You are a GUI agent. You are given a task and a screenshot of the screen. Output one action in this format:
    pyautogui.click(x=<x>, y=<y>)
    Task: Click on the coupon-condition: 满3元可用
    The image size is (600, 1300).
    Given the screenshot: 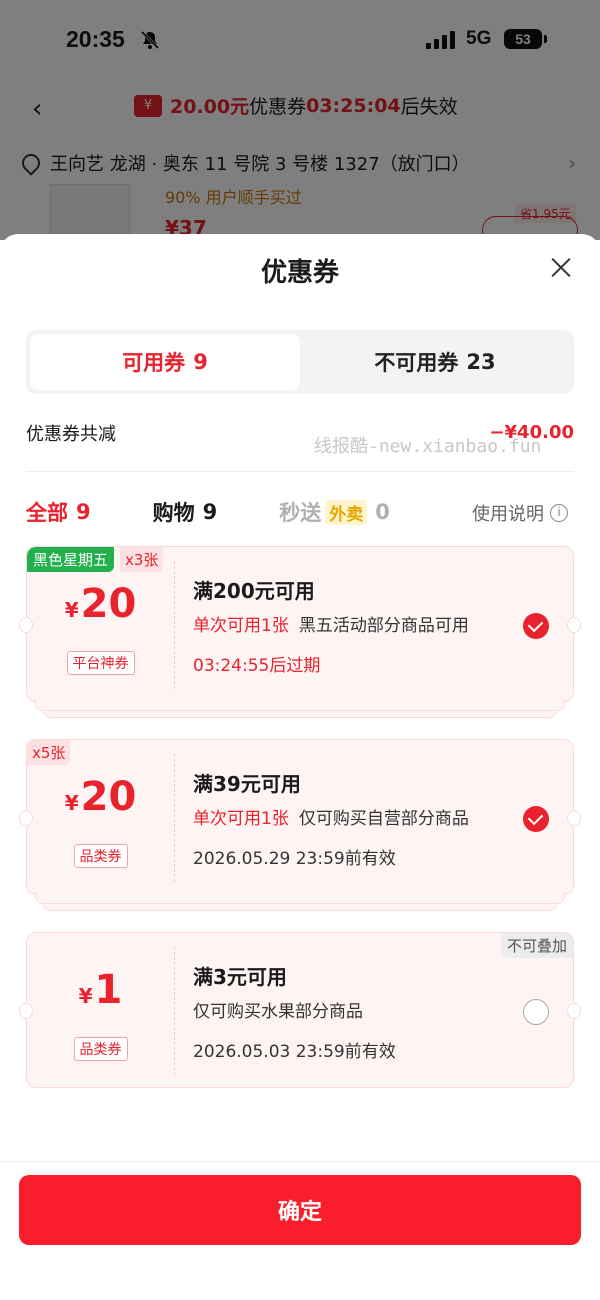 What is the action you would take?
    pyautogui.click(x=240, y=977)
    